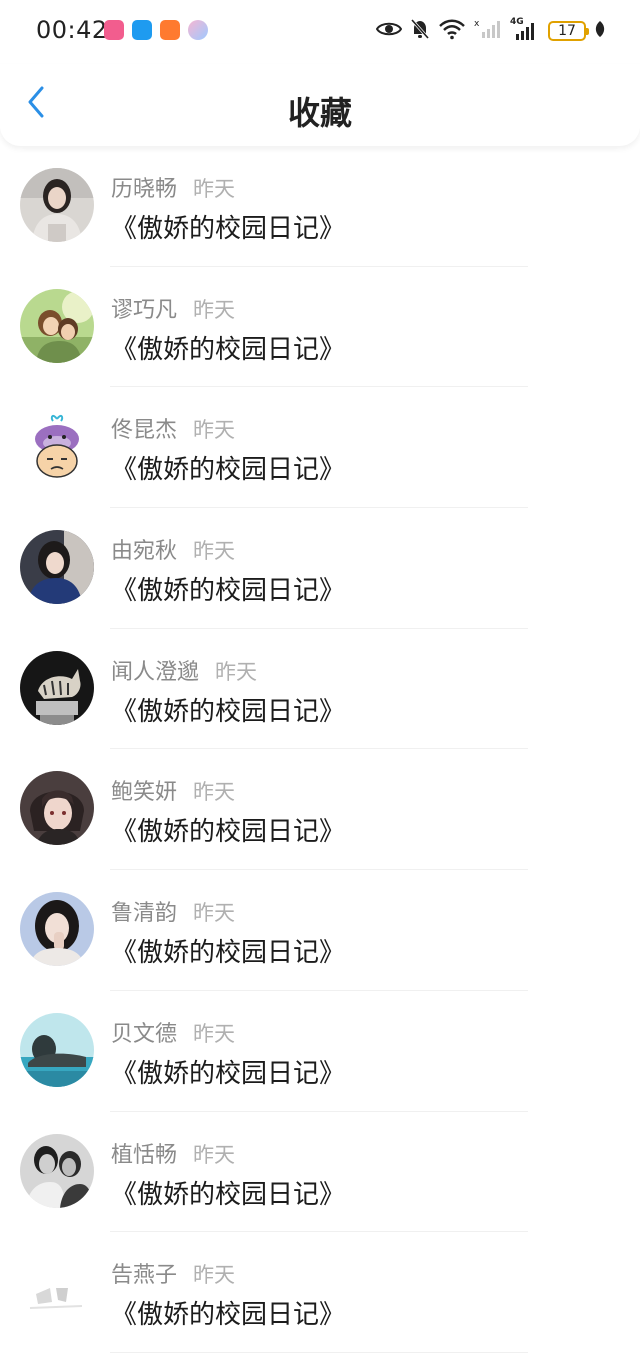 Image resolution: width=640 pixels, height=1363 pixels. What do you see at coordinates (198, 30) in the screenshot?
I see `assistant-app-icon` at bounding box center [198, 30].